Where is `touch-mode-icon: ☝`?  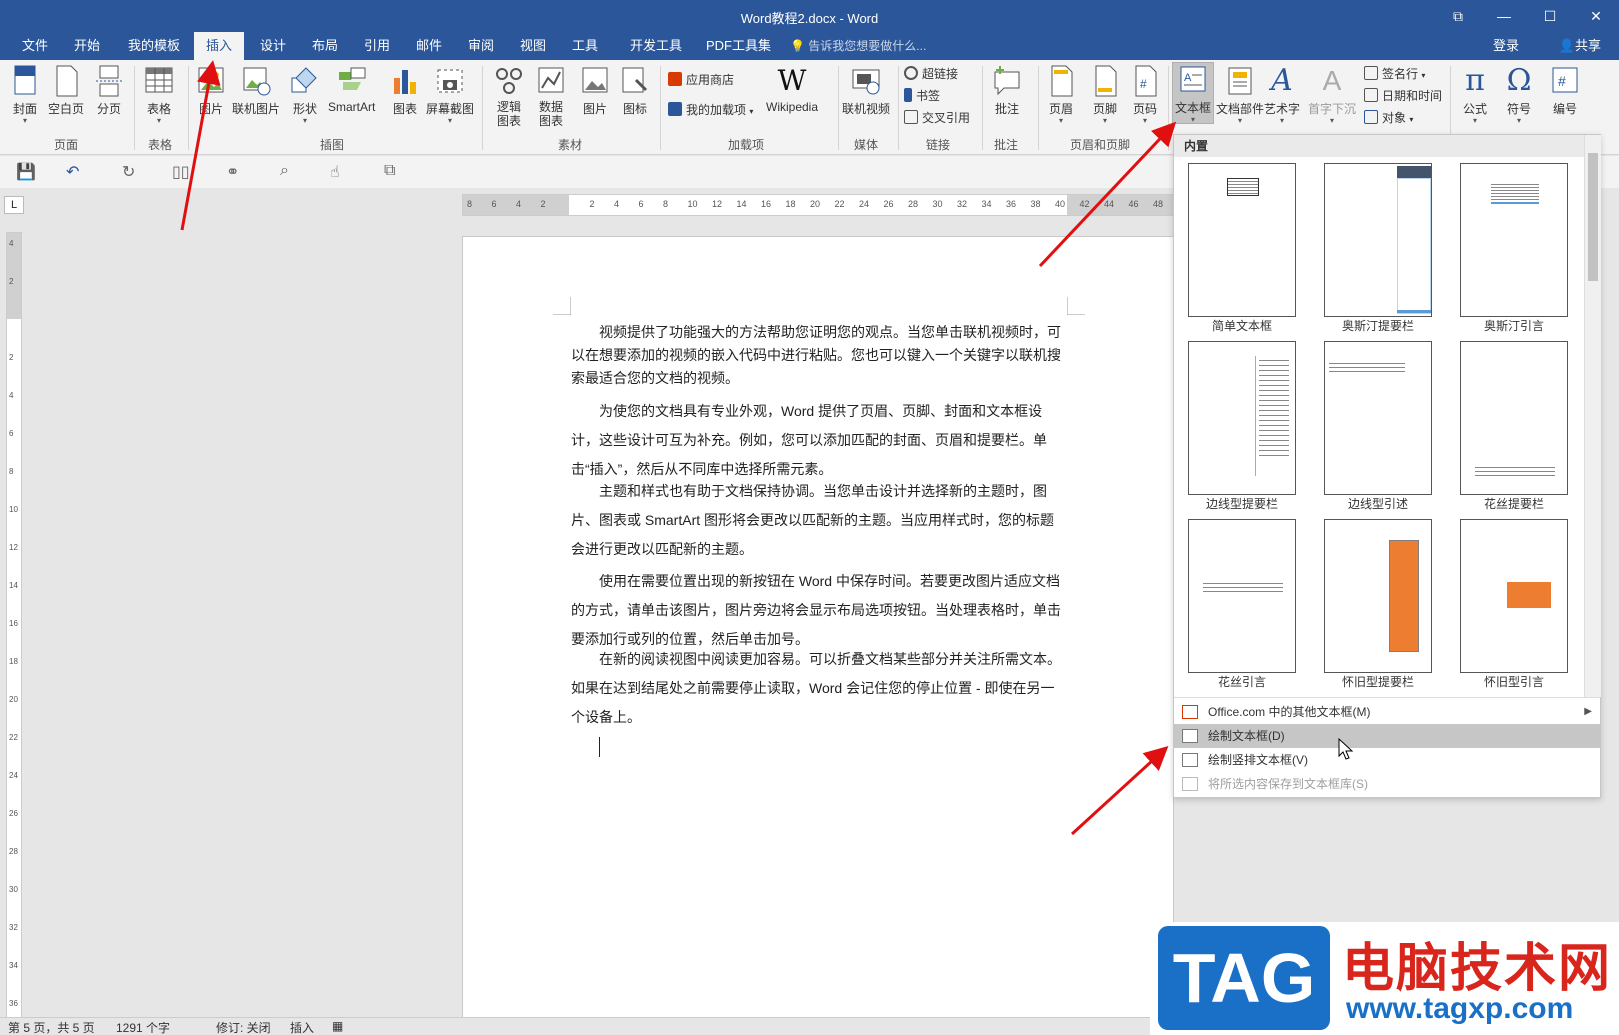
touch-mode-icon: ☝ is located at coordinates (335, 172).